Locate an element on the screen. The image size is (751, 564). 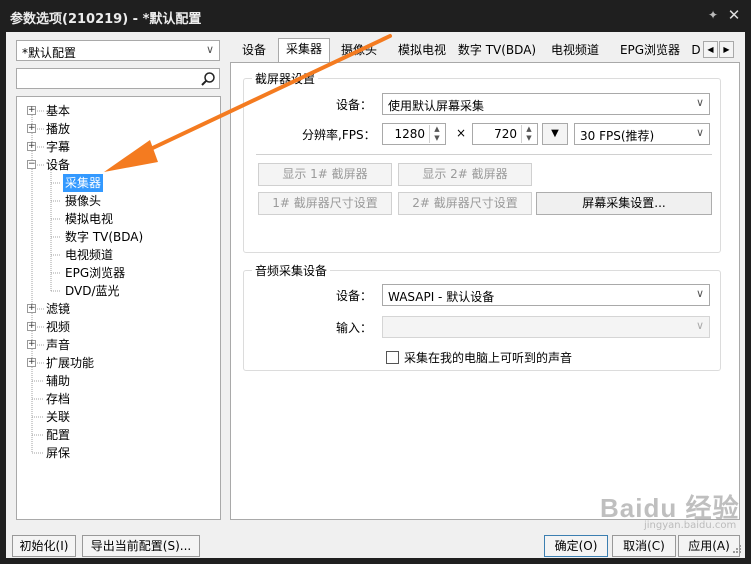
watermark-logo: Baidu 经验 is located at coordinates (670, 508).